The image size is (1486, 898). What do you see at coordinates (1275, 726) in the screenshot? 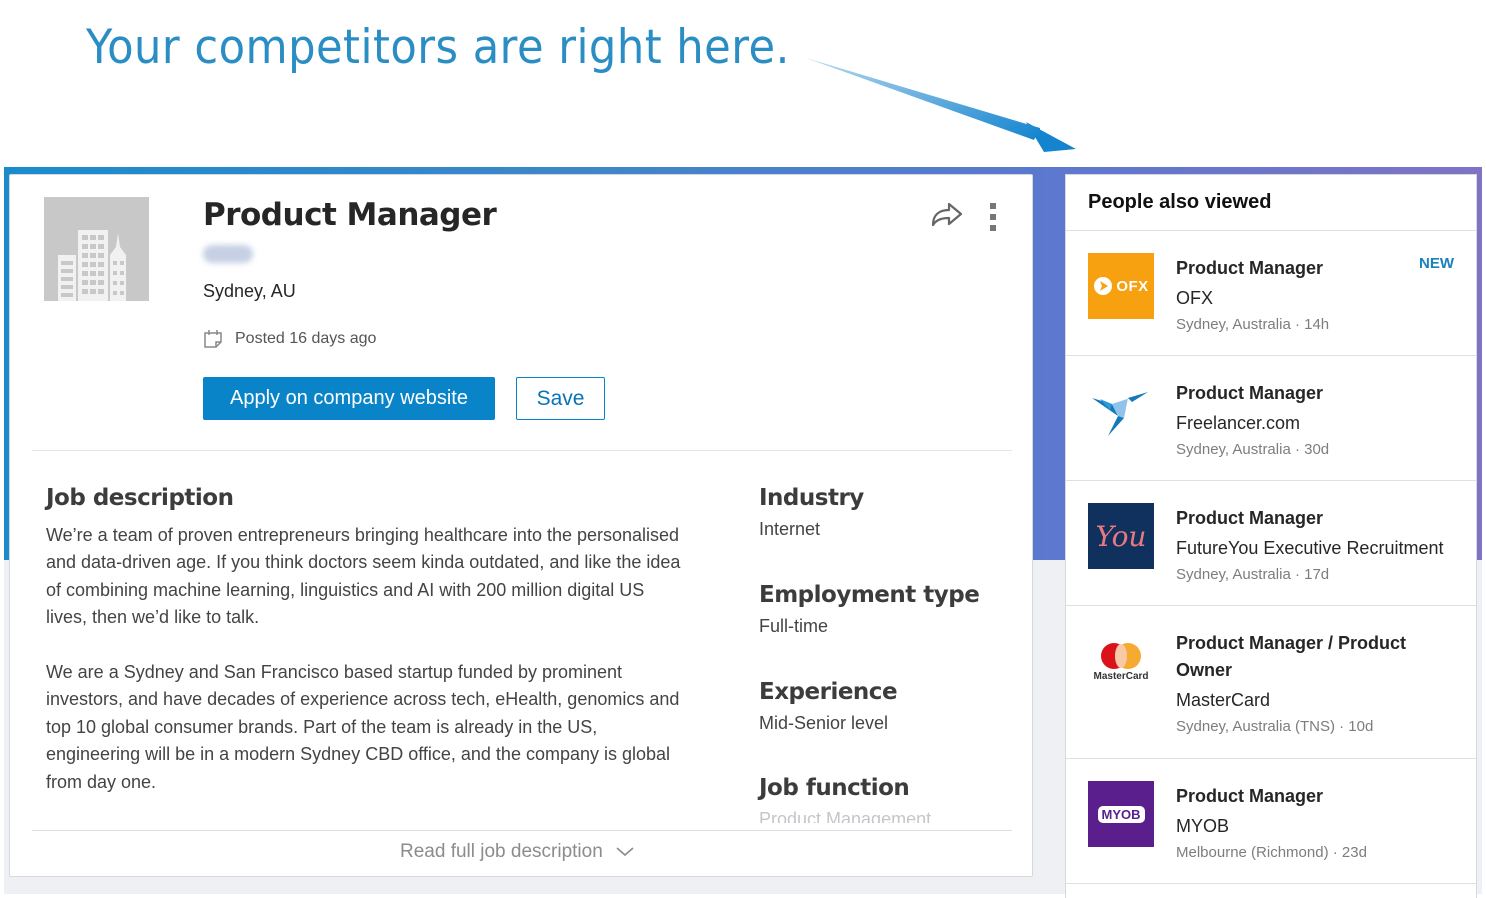
I see `job-meta: Sydney, Australia (TNS) · 10d` at bounding box center [1275, 726].